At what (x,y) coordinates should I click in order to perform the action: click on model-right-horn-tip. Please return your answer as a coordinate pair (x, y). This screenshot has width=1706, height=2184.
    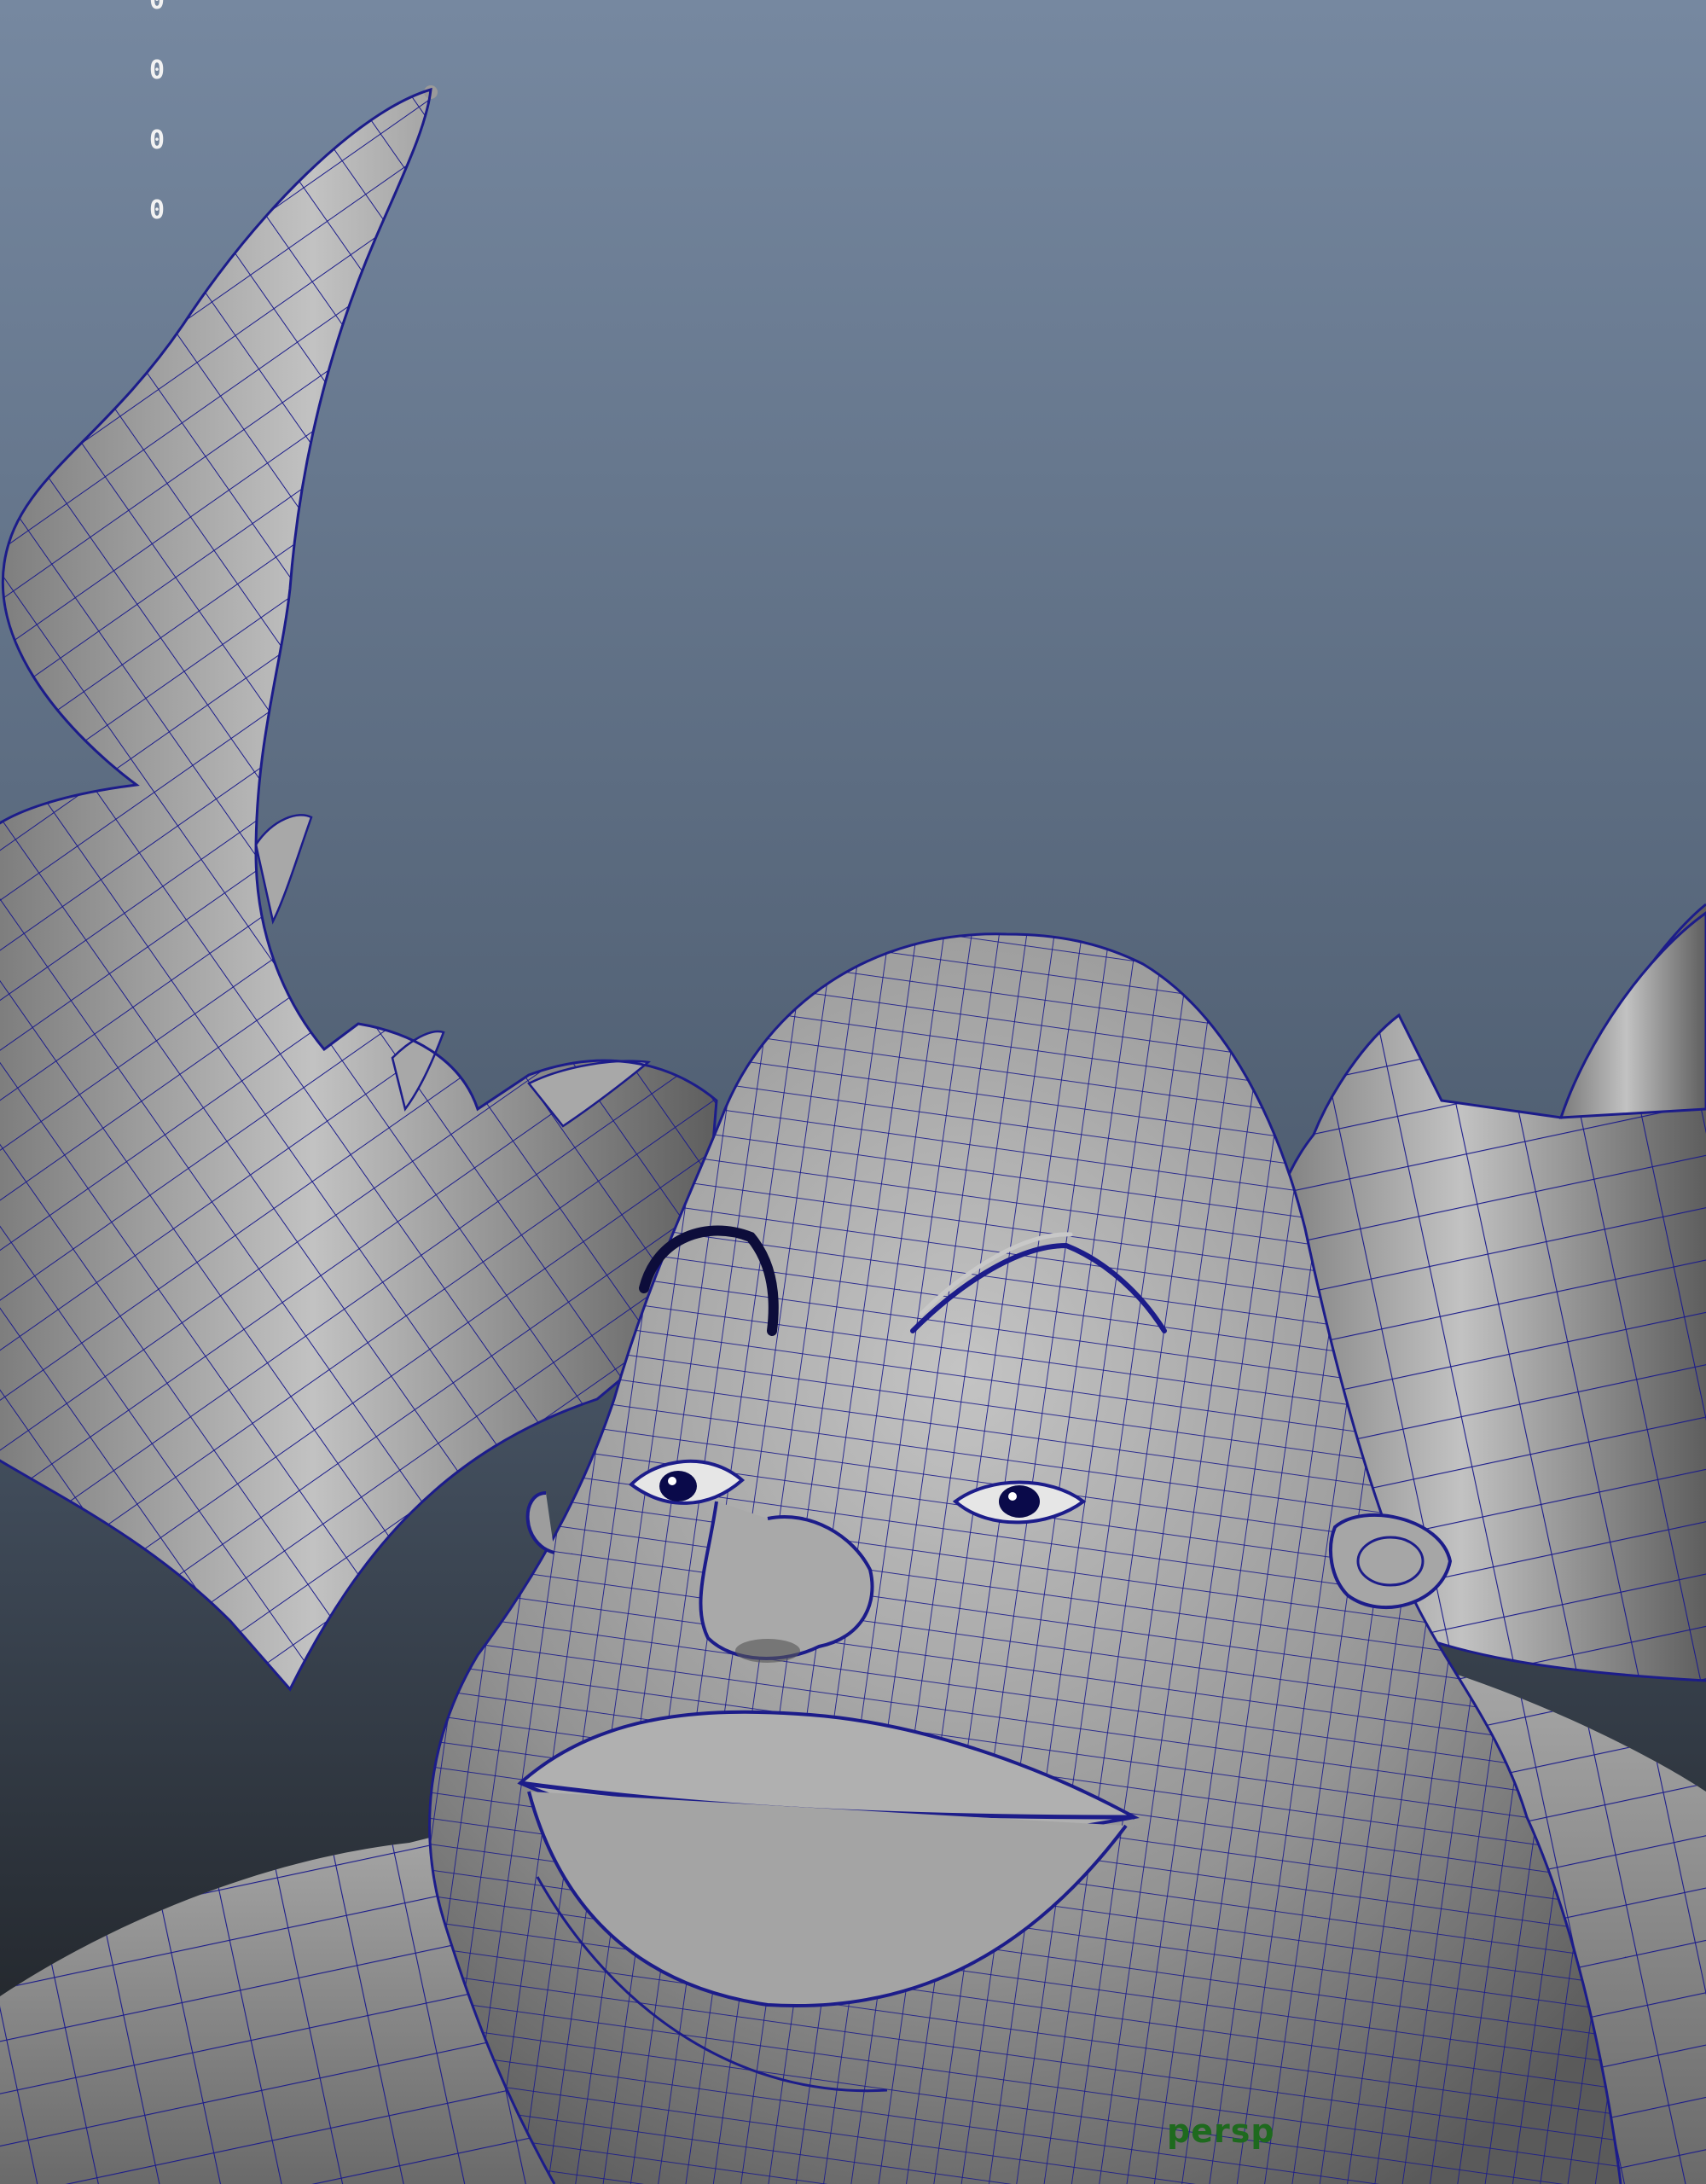
    Looking at the image, I should click on (1632, 1015).